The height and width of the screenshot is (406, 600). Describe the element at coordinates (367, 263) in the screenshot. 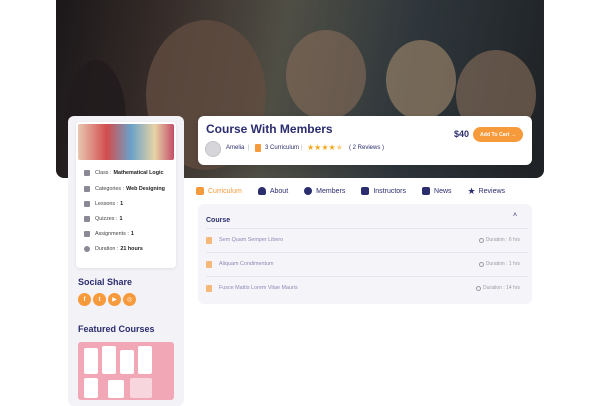

I see `lesson-item: Aliquam Condimentum Duration : 1 hrs` at that location.